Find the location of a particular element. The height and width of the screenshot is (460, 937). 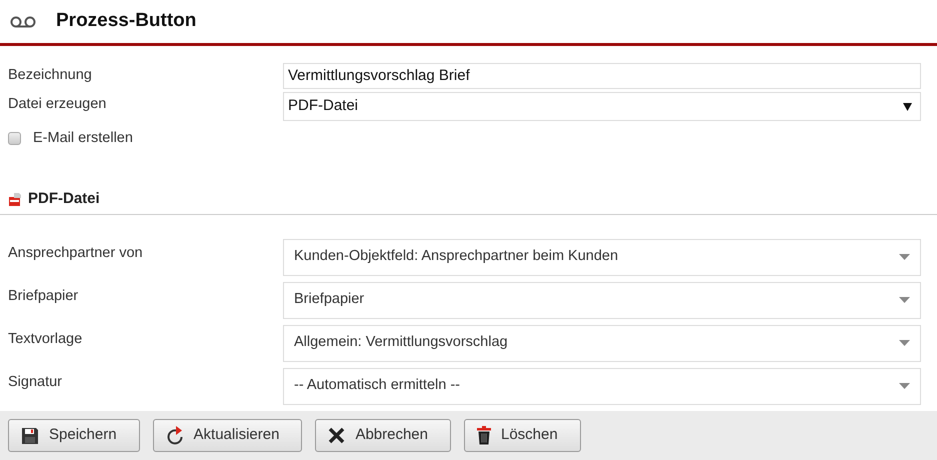

refresh-icon is located at coordinates (175, 435).